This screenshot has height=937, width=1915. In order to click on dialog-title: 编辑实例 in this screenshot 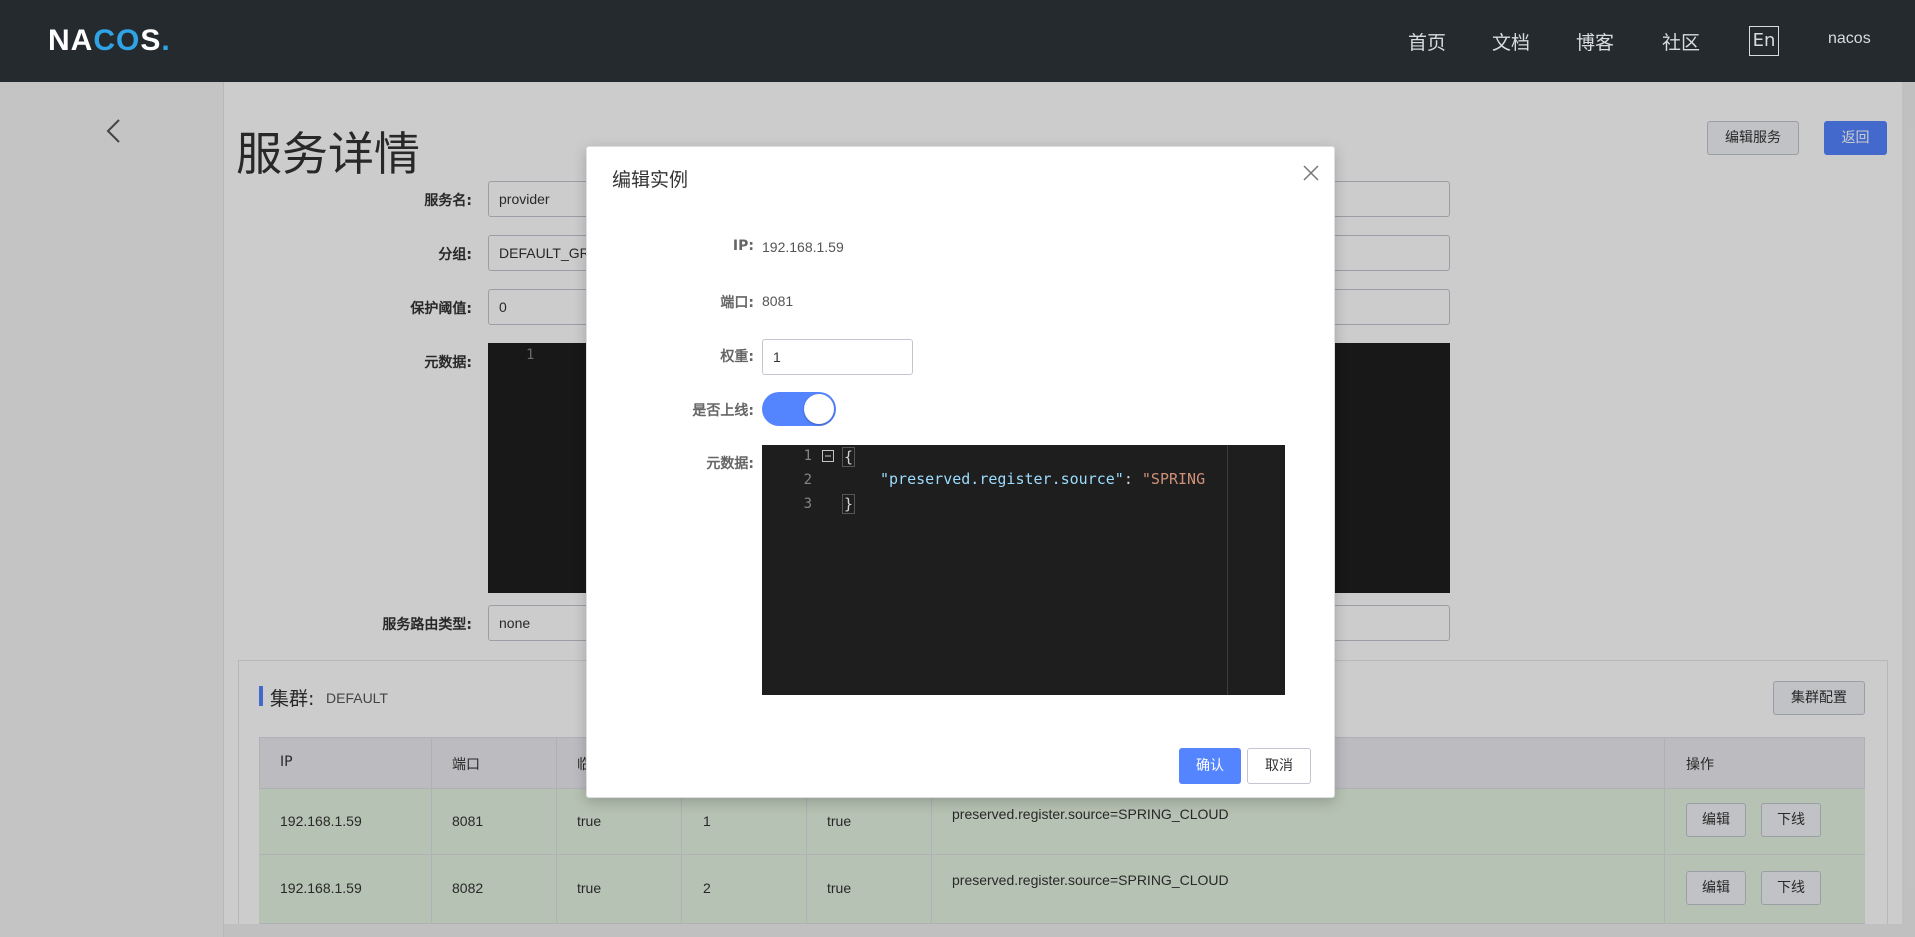, I will do `click(650, 180)`.